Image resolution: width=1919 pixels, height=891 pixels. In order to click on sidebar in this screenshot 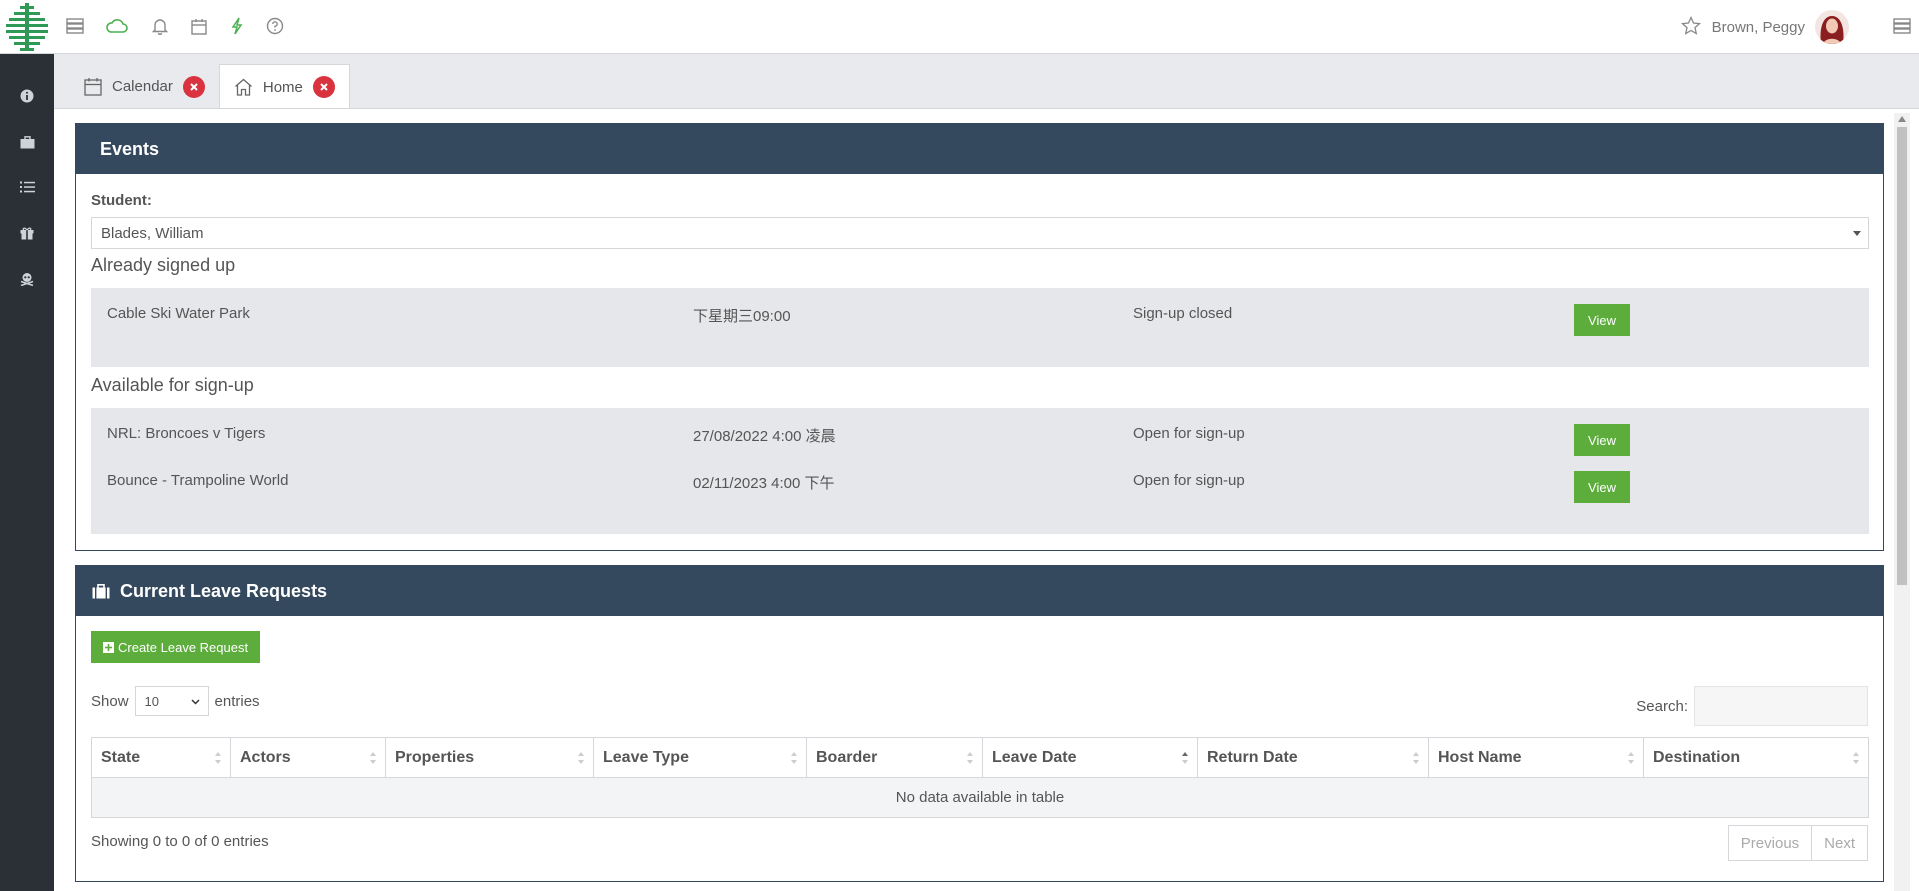, I will do `click(27, 472)`.